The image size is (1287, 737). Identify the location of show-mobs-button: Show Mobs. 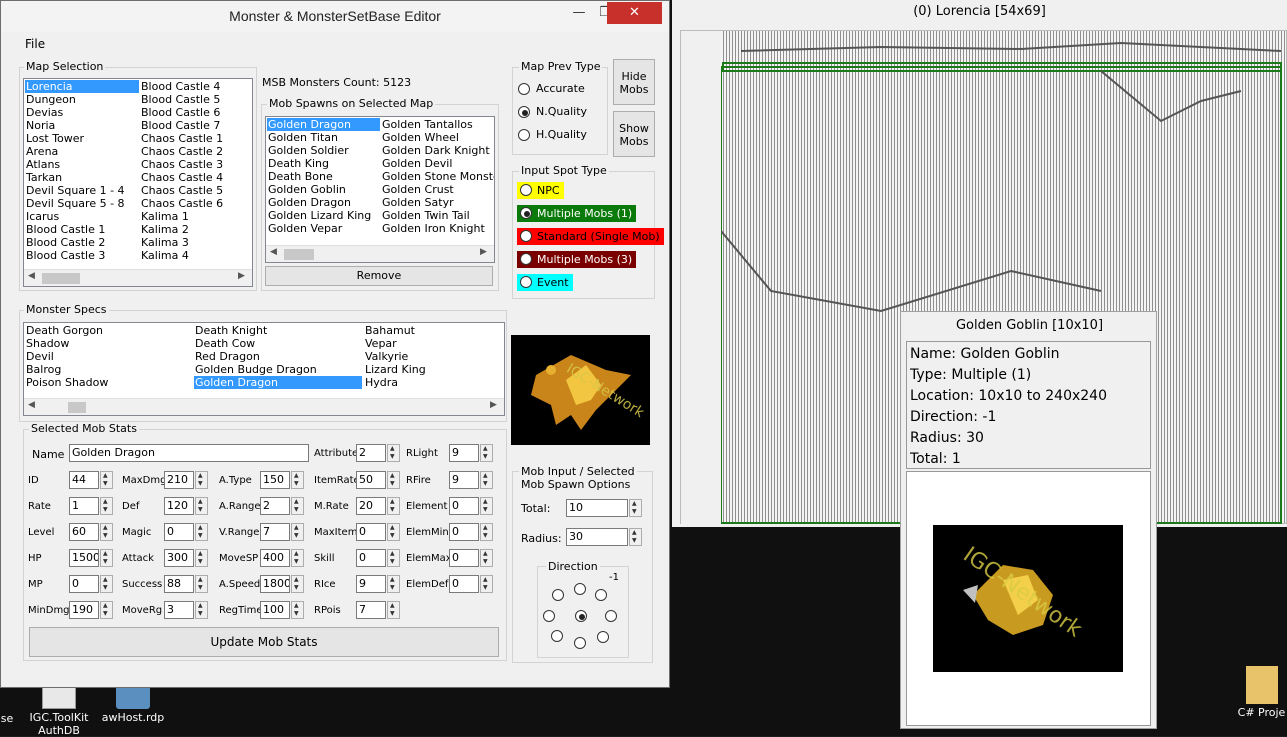
(634, 134).